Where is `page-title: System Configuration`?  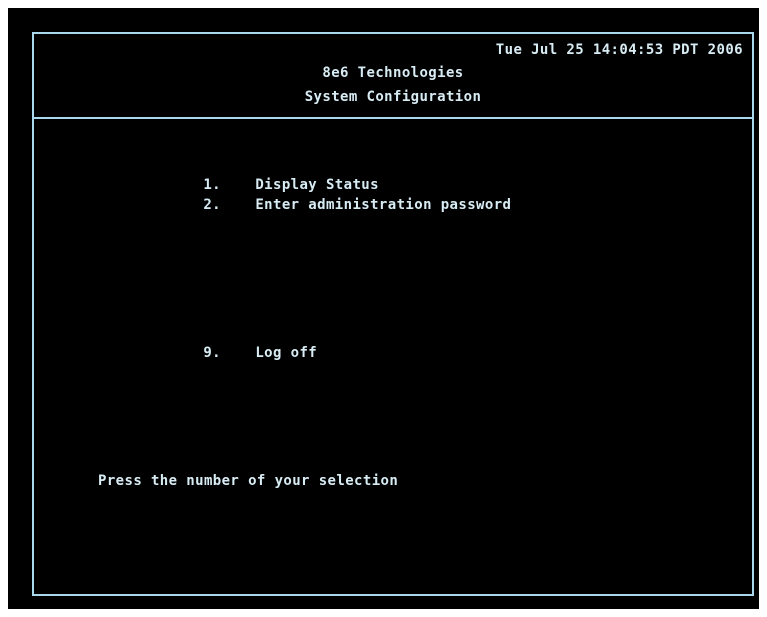
page-title: System Configuration is located at coordinates (393, 97).